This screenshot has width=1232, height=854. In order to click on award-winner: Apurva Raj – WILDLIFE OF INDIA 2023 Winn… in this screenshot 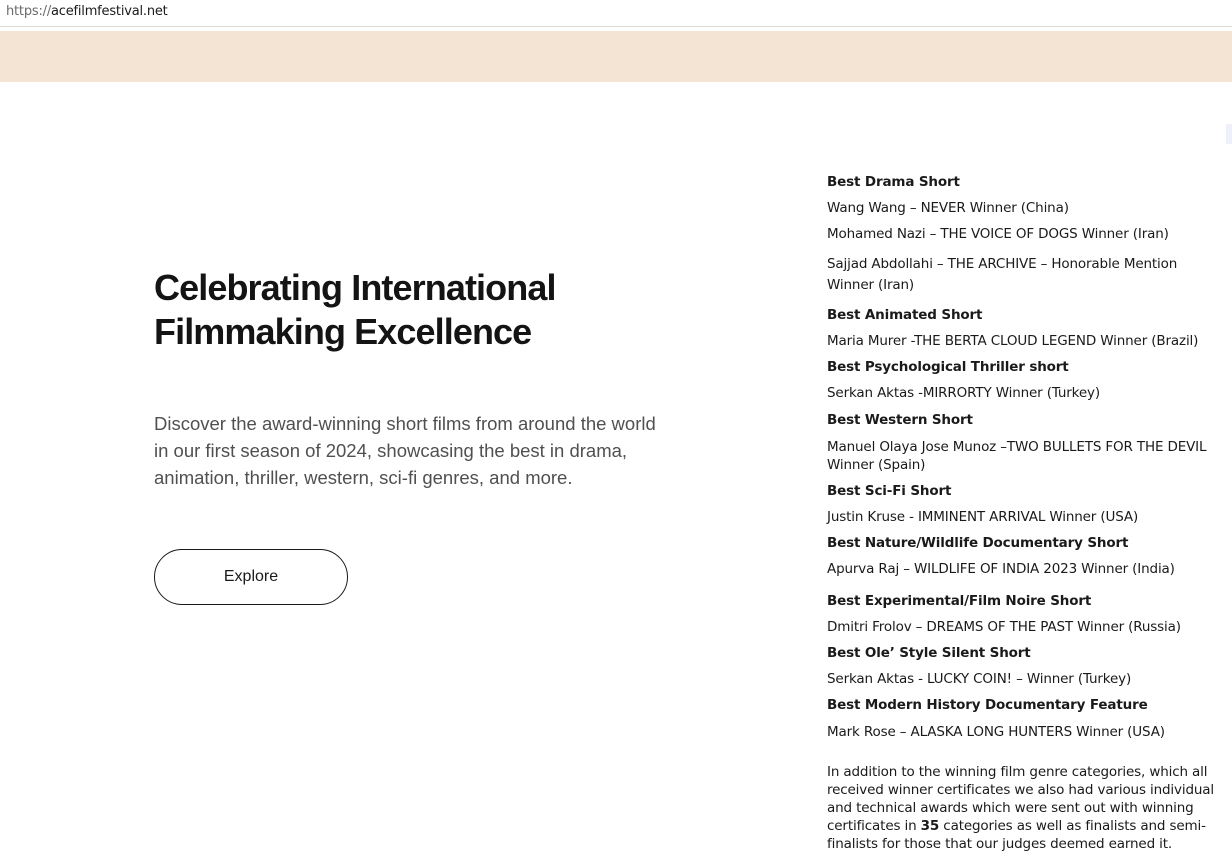, I will do `click(1001, 569)`.